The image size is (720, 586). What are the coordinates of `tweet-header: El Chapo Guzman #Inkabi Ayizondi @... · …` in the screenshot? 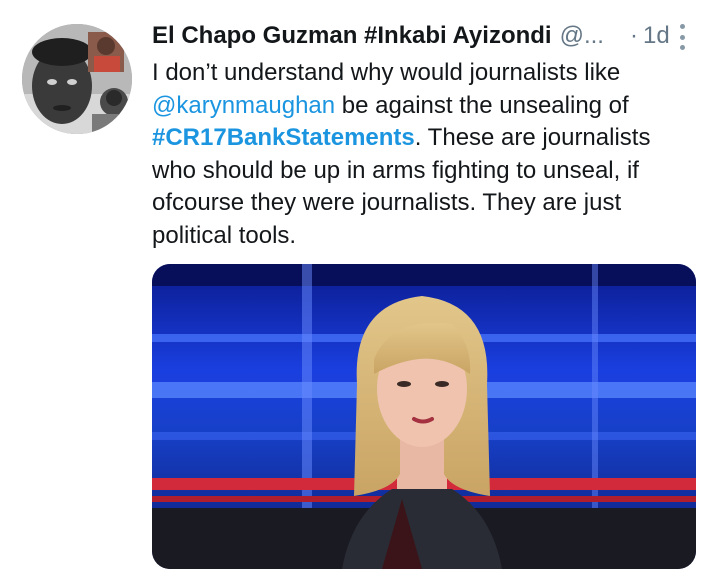 It's located at (411, 36).